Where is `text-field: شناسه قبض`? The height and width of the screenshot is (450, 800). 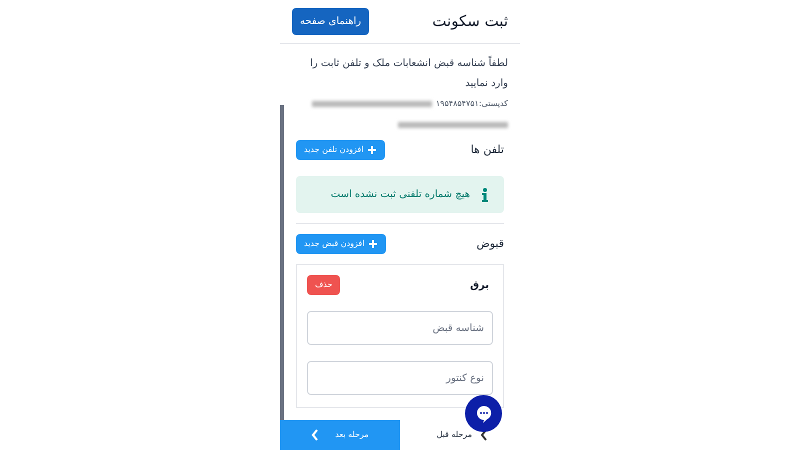
text-field: شناسه قبض is located at coordinates (400, 328).